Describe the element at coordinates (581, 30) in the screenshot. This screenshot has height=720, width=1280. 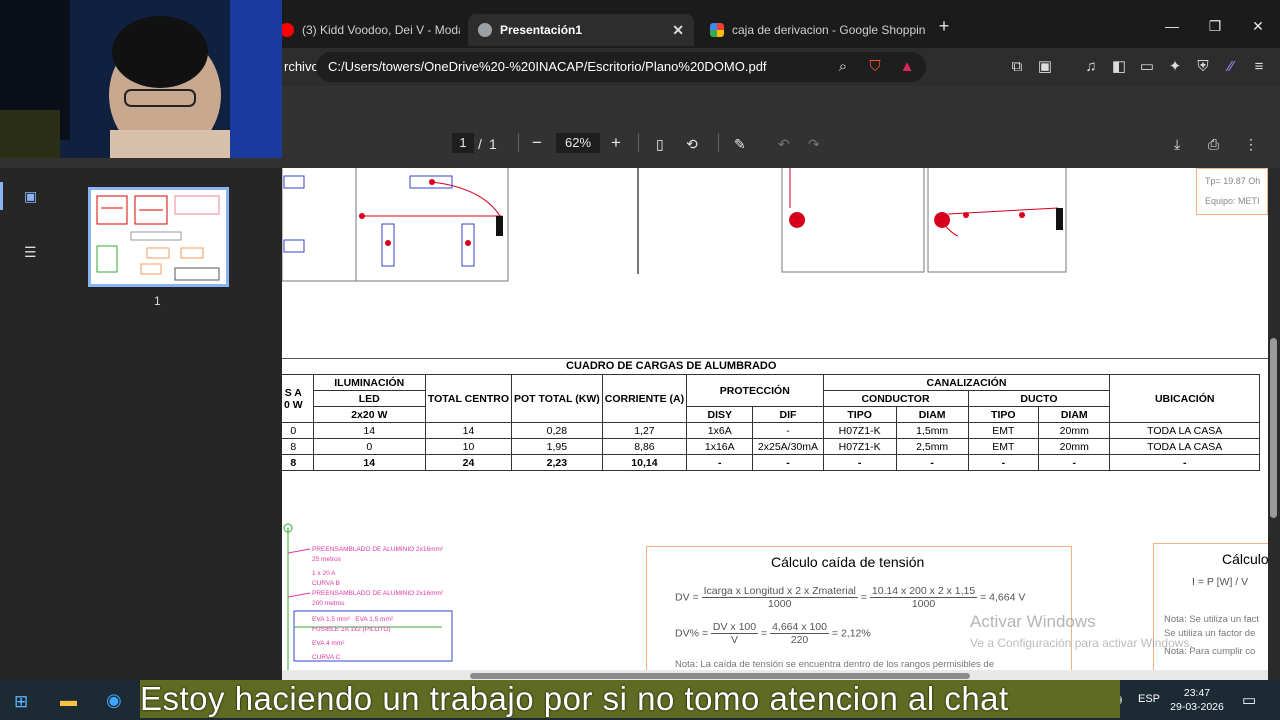
I see `tab-presentacion: Presentación1 ✕` at that location.